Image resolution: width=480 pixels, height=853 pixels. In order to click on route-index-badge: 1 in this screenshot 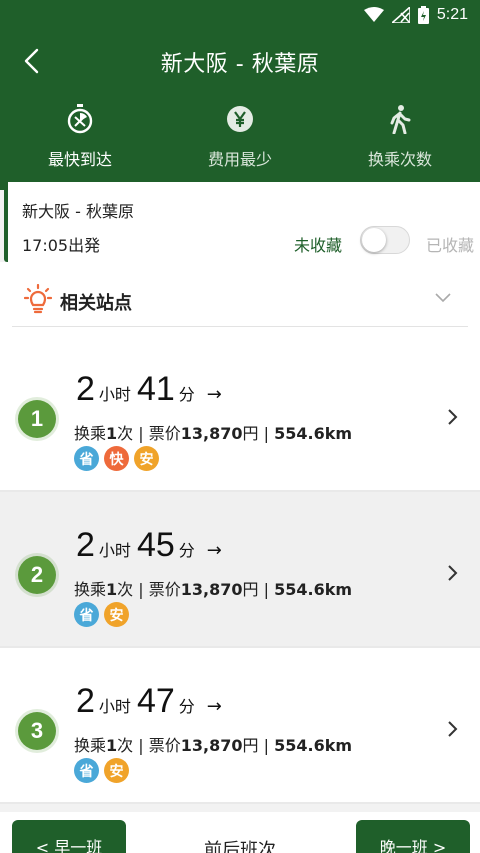, I will do `click(37, 419)`.